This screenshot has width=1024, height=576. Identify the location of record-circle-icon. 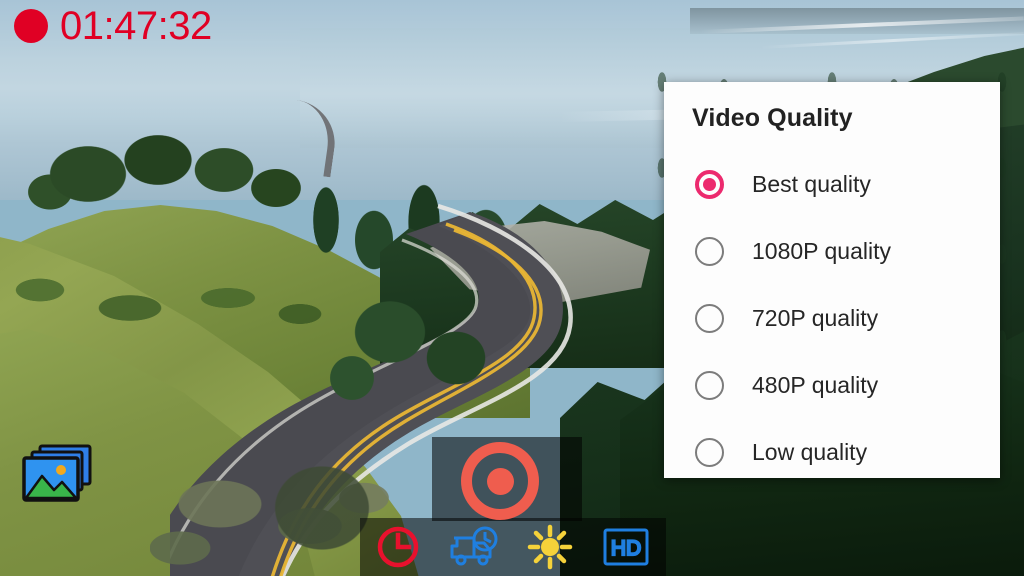
(500, 481).